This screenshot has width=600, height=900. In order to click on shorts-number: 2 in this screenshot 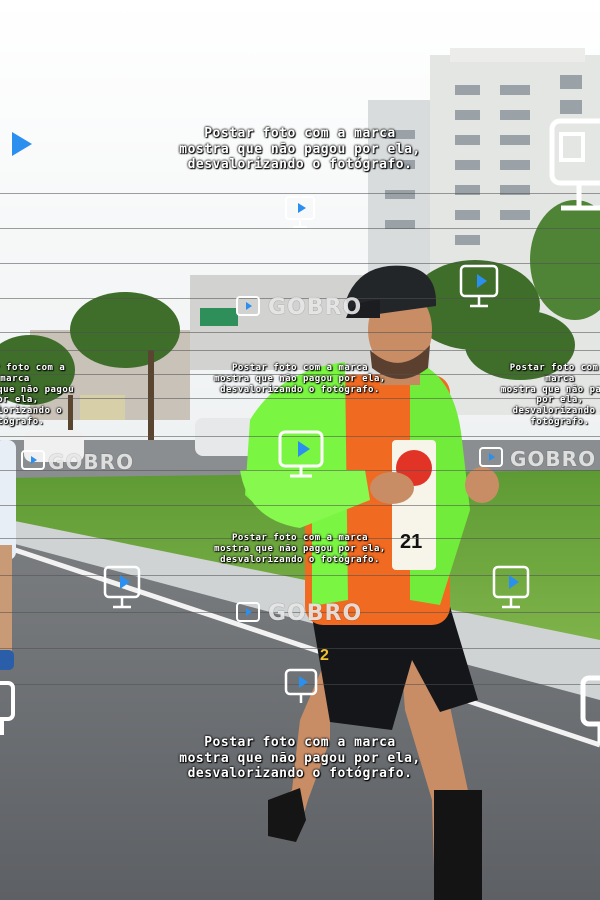, I will do `click(324, 655)`.